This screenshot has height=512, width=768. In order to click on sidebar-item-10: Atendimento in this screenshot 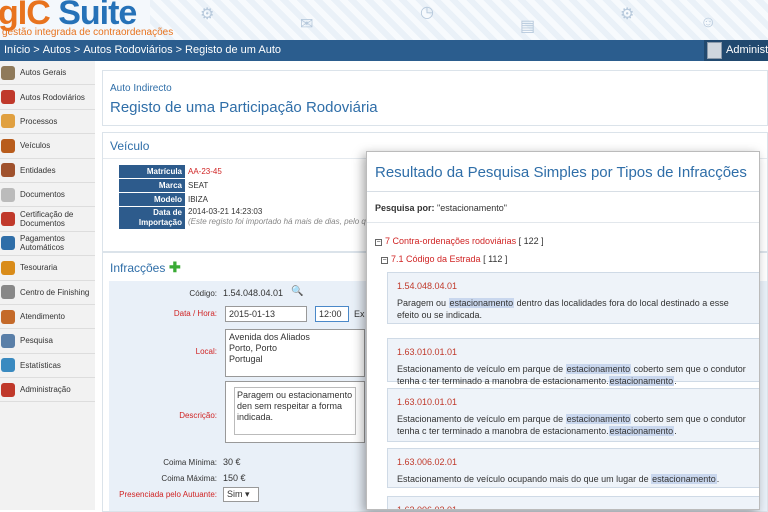, I will do `click(47, 317)`.